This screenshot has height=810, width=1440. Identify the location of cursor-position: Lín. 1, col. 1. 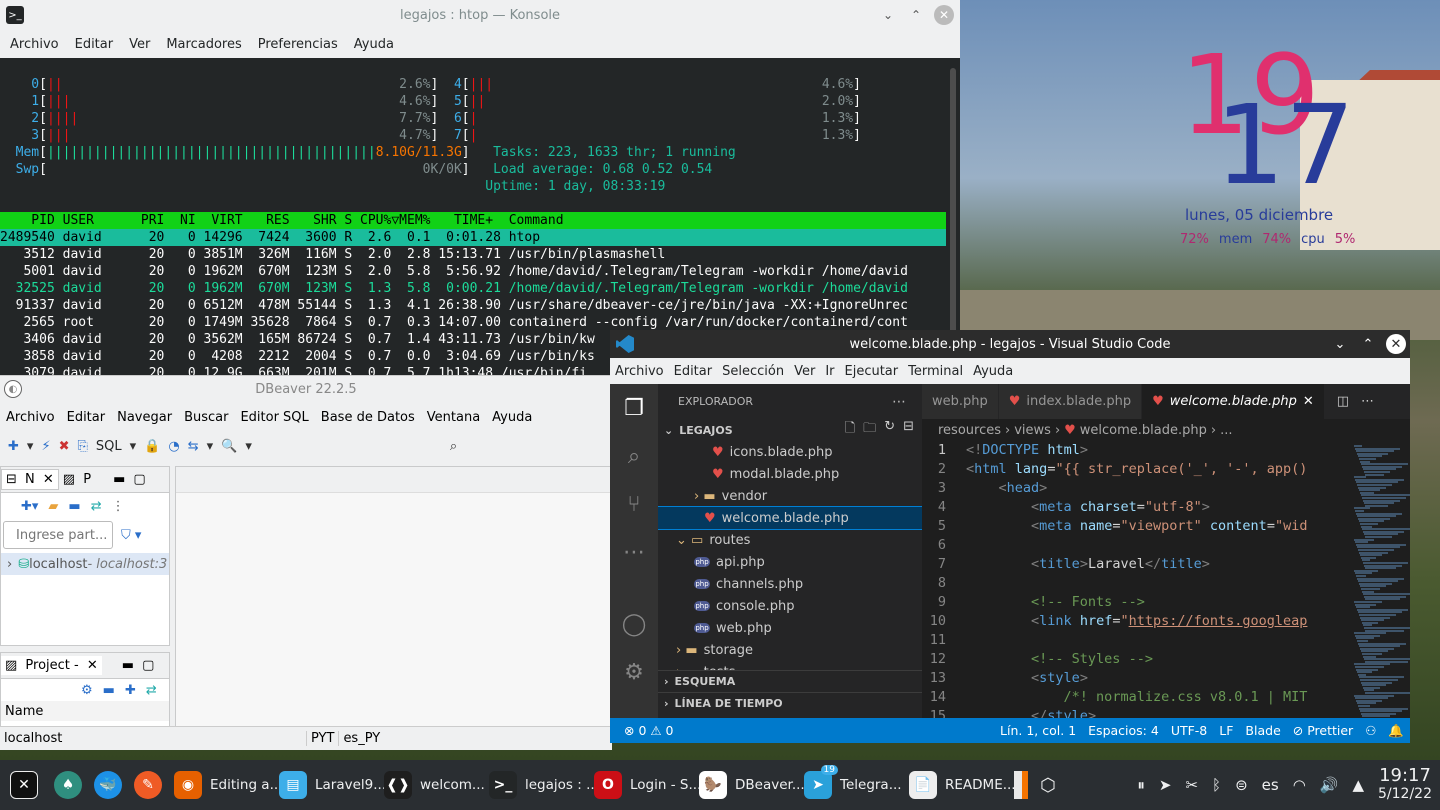
(1038, 730).